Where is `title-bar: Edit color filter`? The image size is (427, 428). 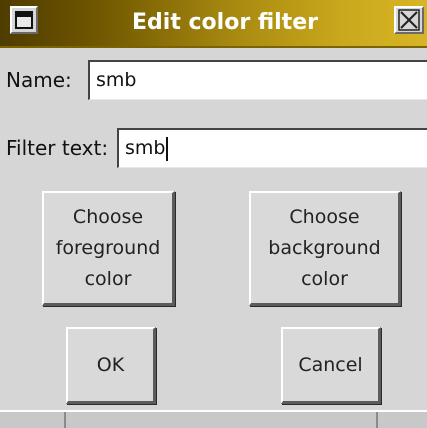 title-bar: Edit color filter is located at coordinates (213, 24).